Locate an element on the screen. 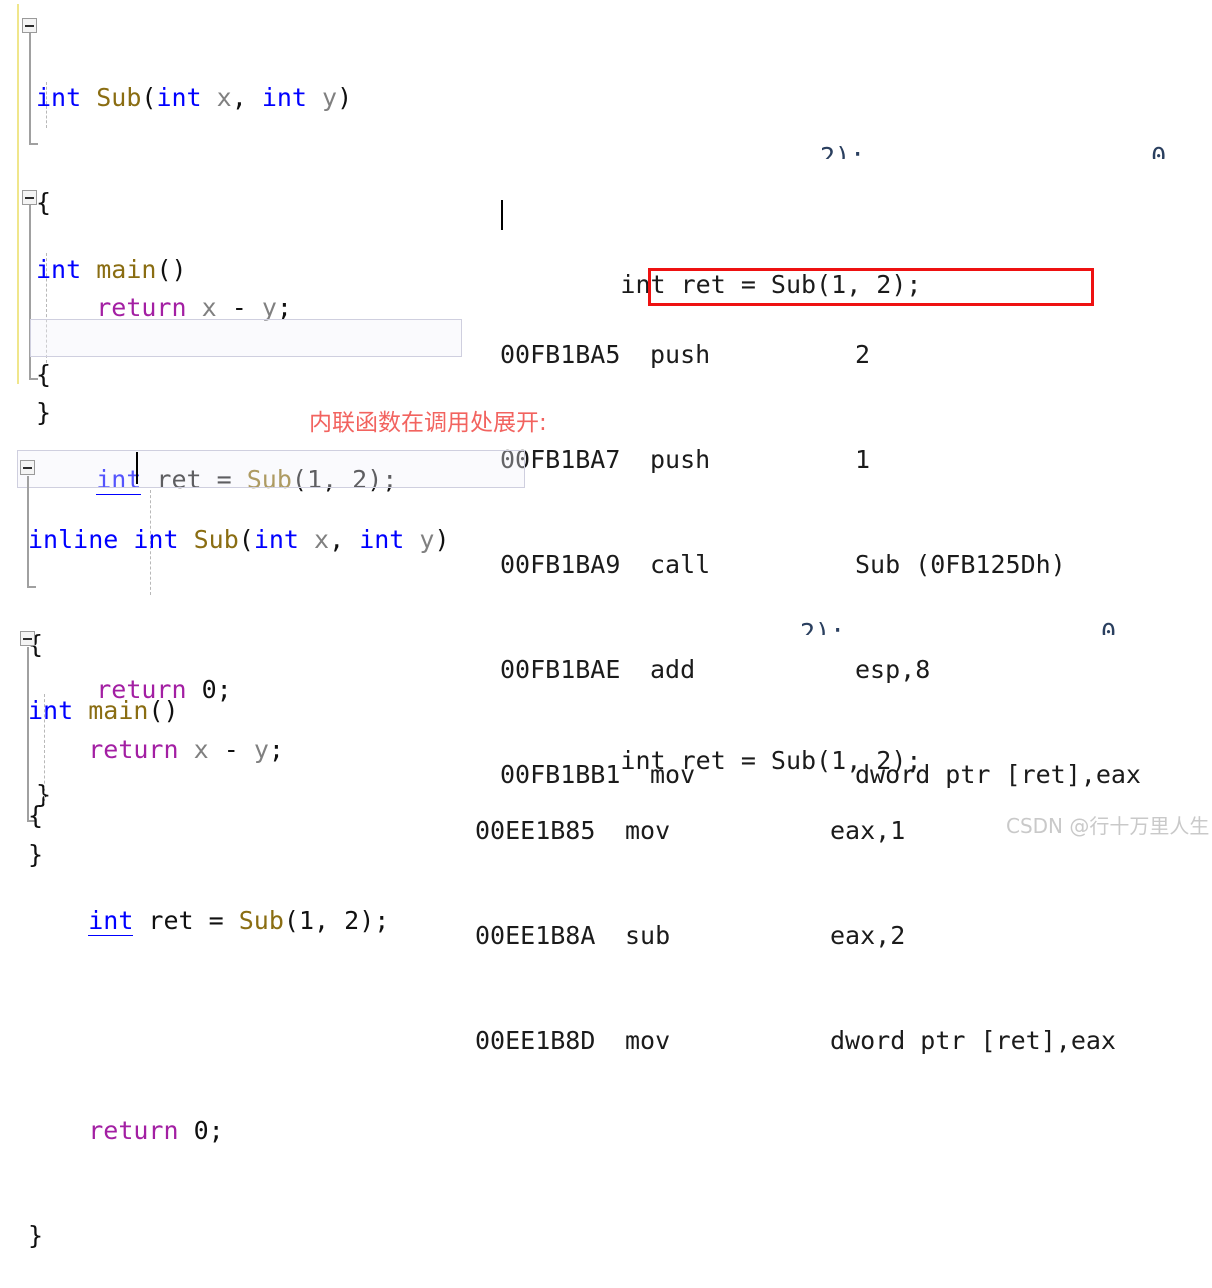 The height and width of the screenshot is (1288, 1212). disassembly-row: 00FB1BA7 push 1 is located at coordinates (820, 459).